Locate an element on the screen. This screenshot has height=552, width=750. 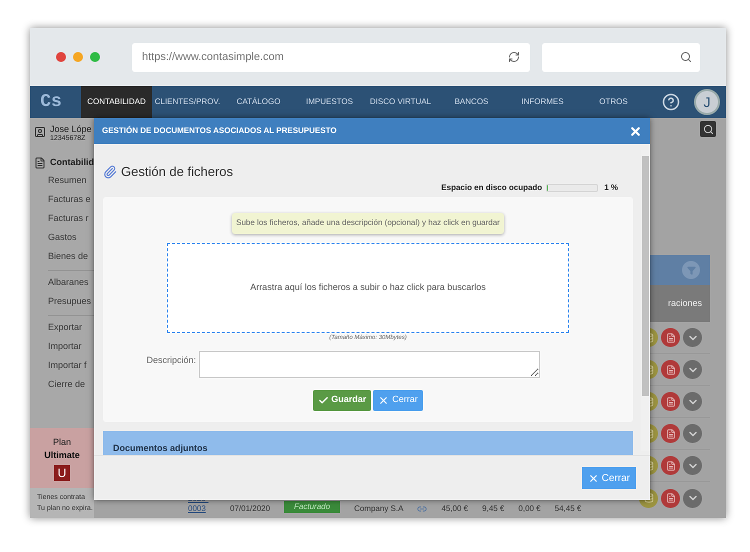
link-icon is located at coordinates (422, 509).